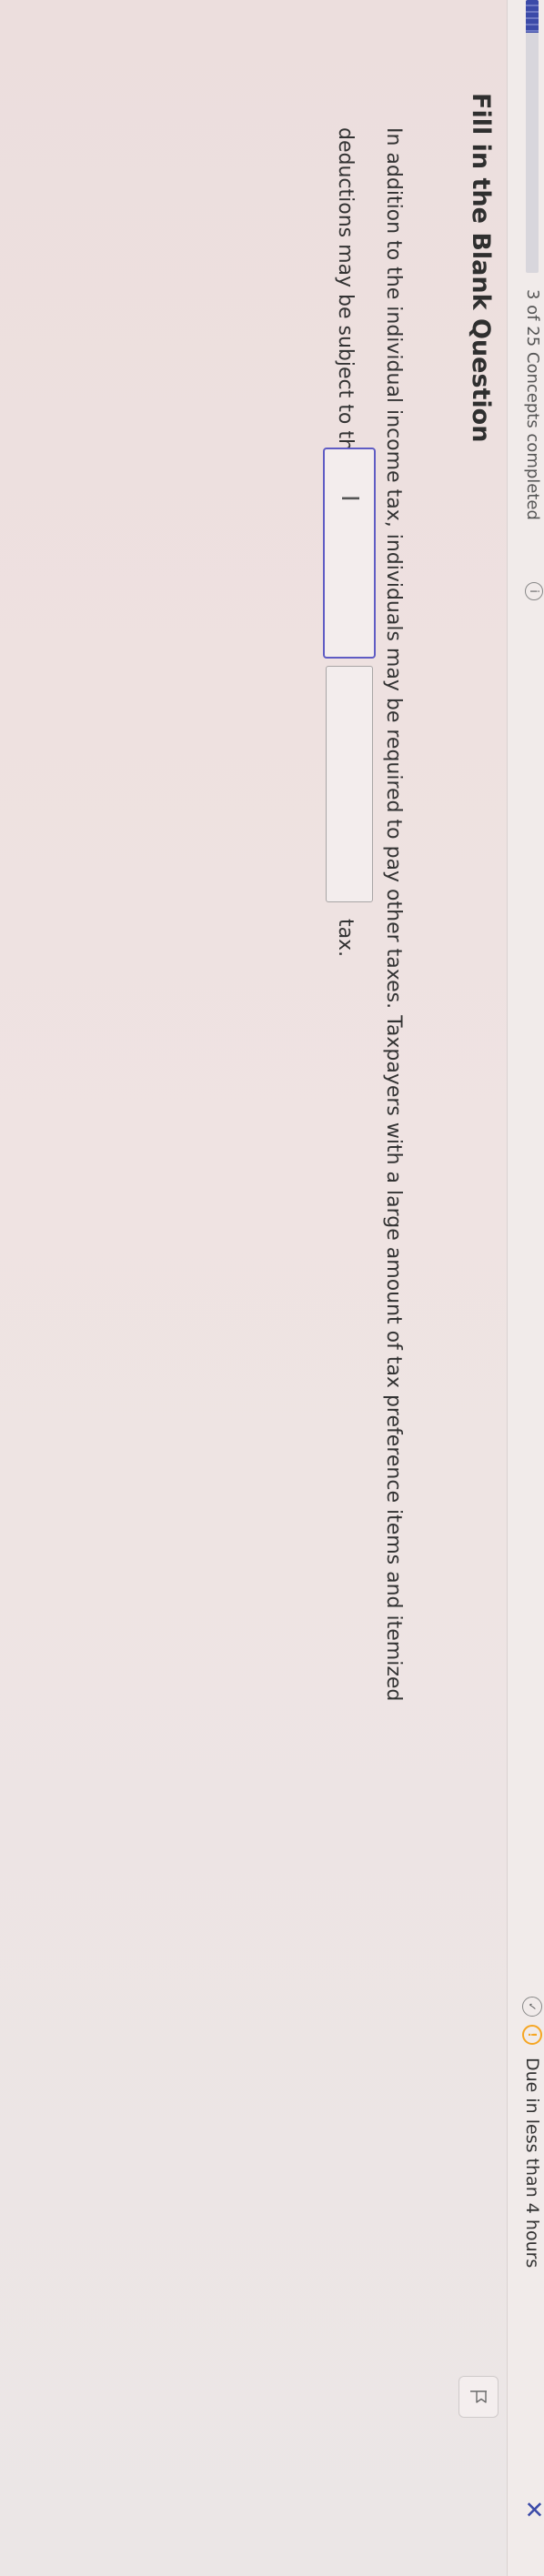  I want to click on progress-bar, so click(533, 136).